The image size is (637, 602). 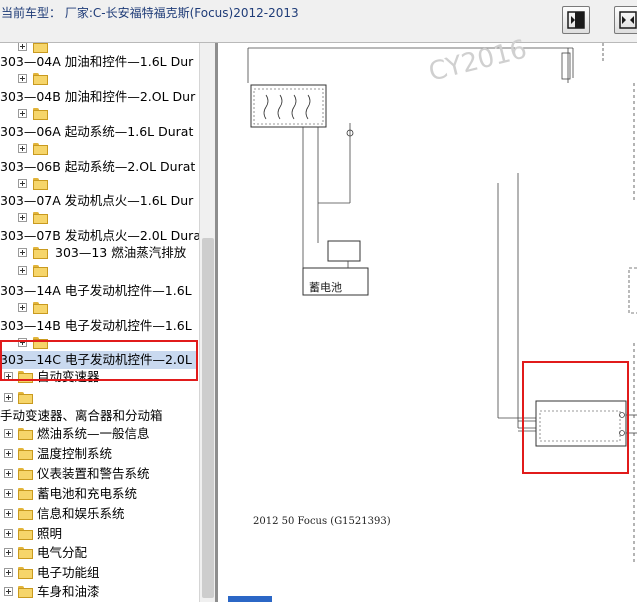 I want to click on tree-item: 303—07B 发动机点火—2.0L Dura, so click(x=100, y=236).